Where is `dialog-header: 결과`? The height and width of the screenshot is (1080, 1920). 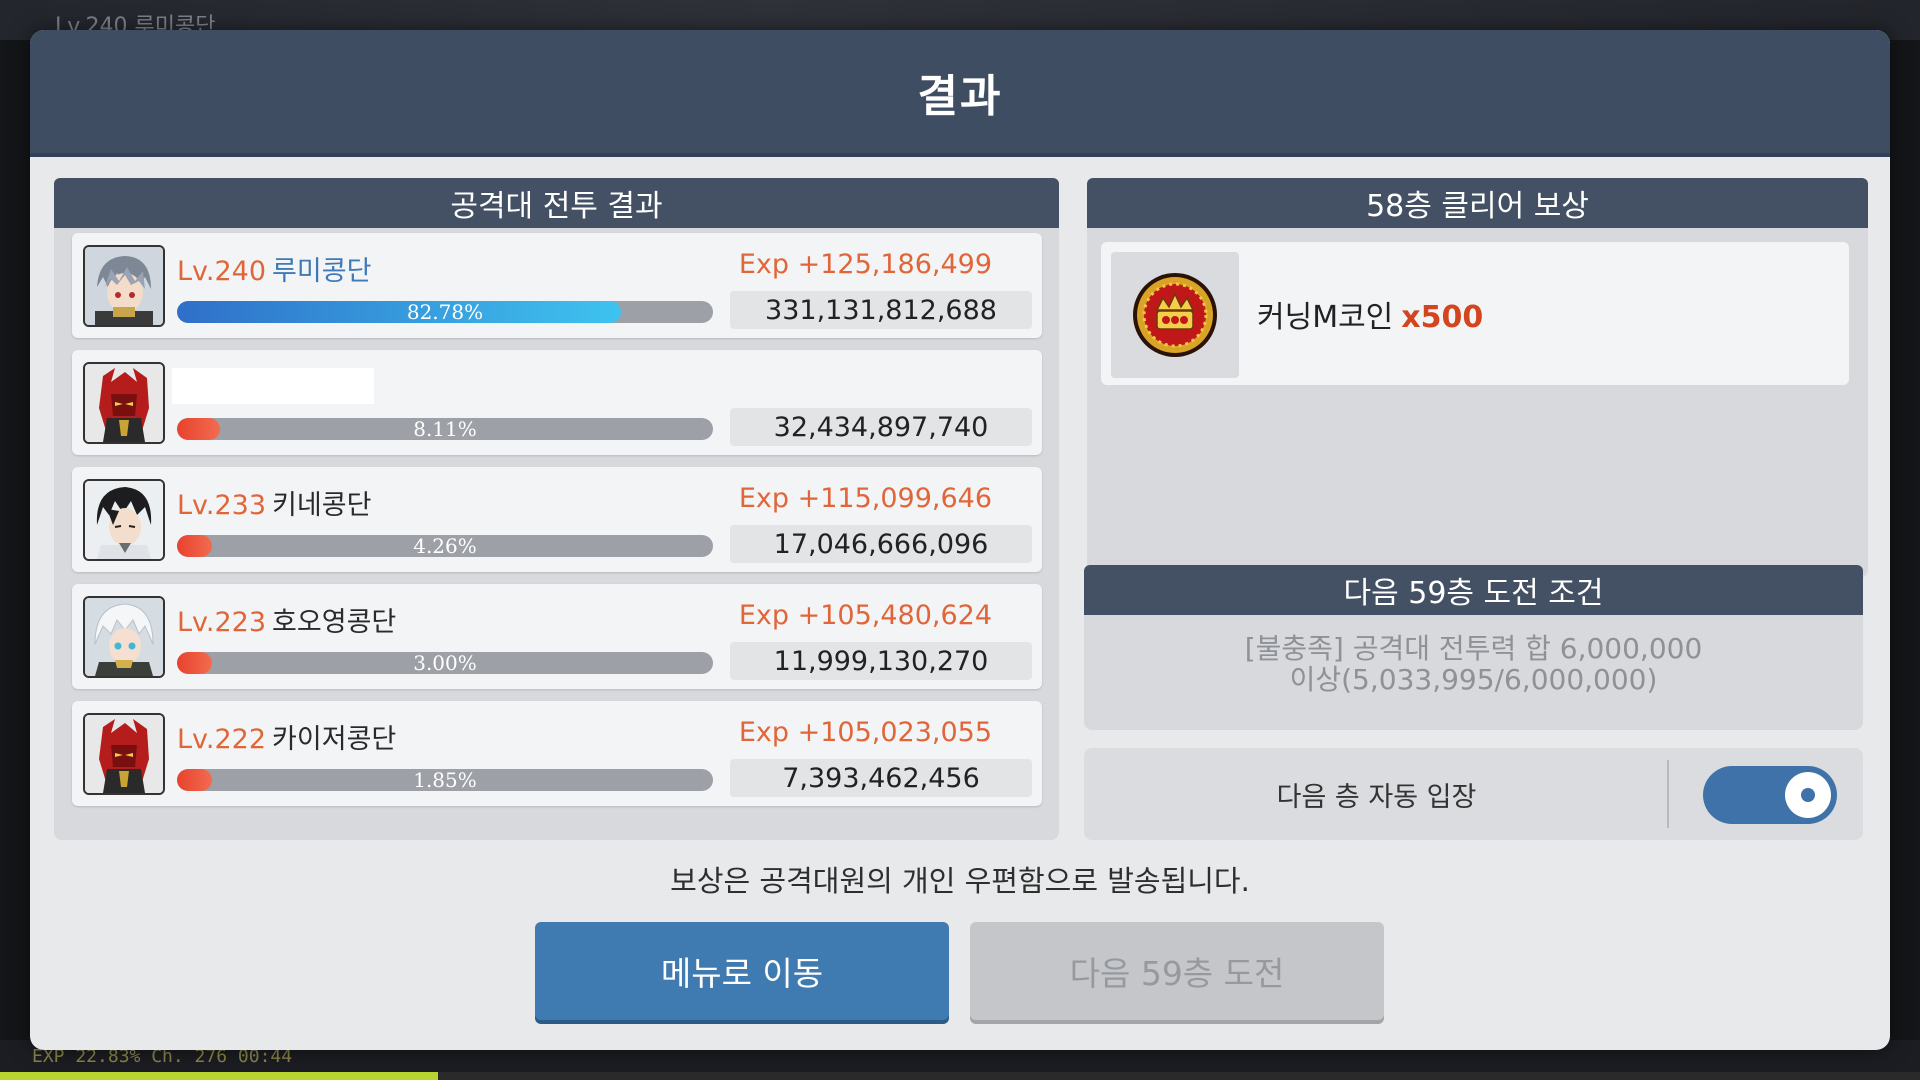 dialog-header: 결과 is located at coordinates (960, 93).